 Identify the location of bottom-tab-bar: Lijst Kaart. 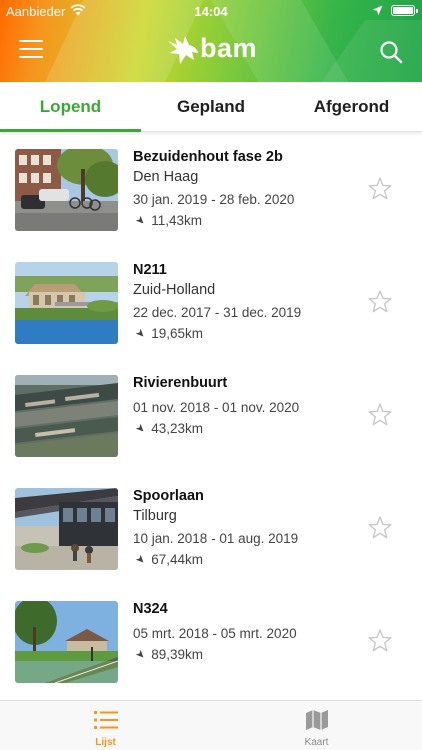
(211, 725).